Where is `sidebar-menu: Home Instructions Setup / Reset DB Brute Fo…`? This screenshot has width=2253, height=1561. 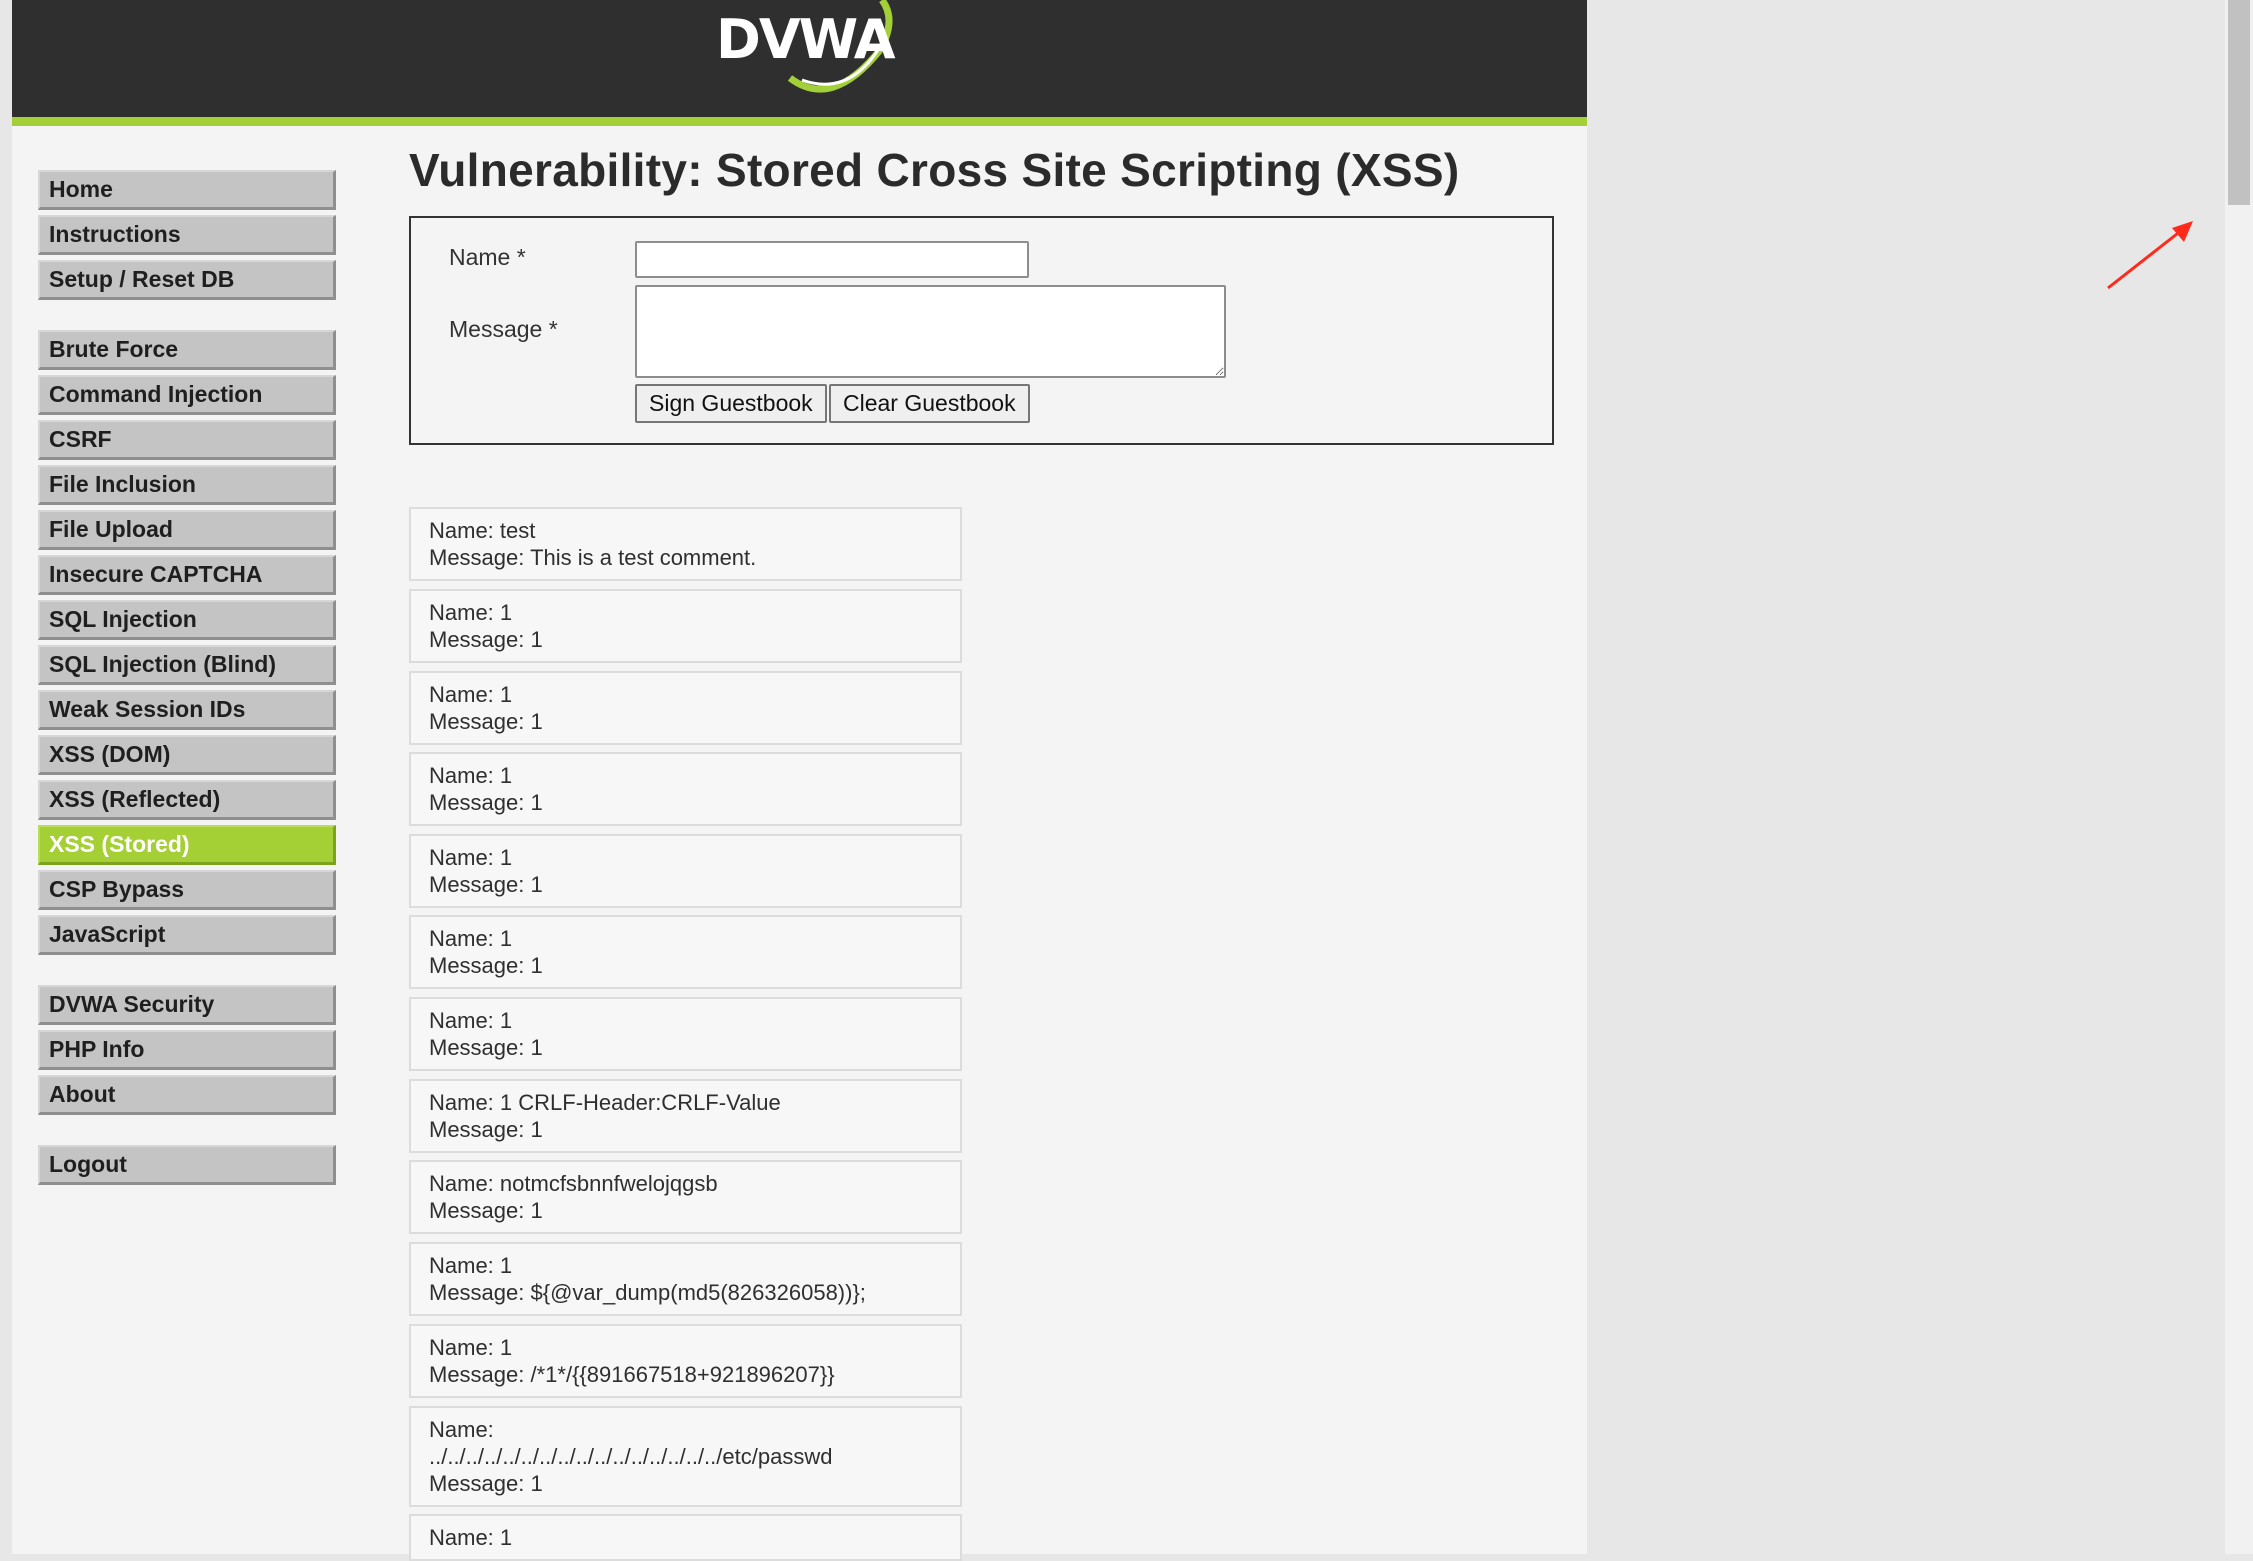 sidebar-menu: Home Instructions Setup / Reset DB Brute Fo… is located at coordinates (187, 692).